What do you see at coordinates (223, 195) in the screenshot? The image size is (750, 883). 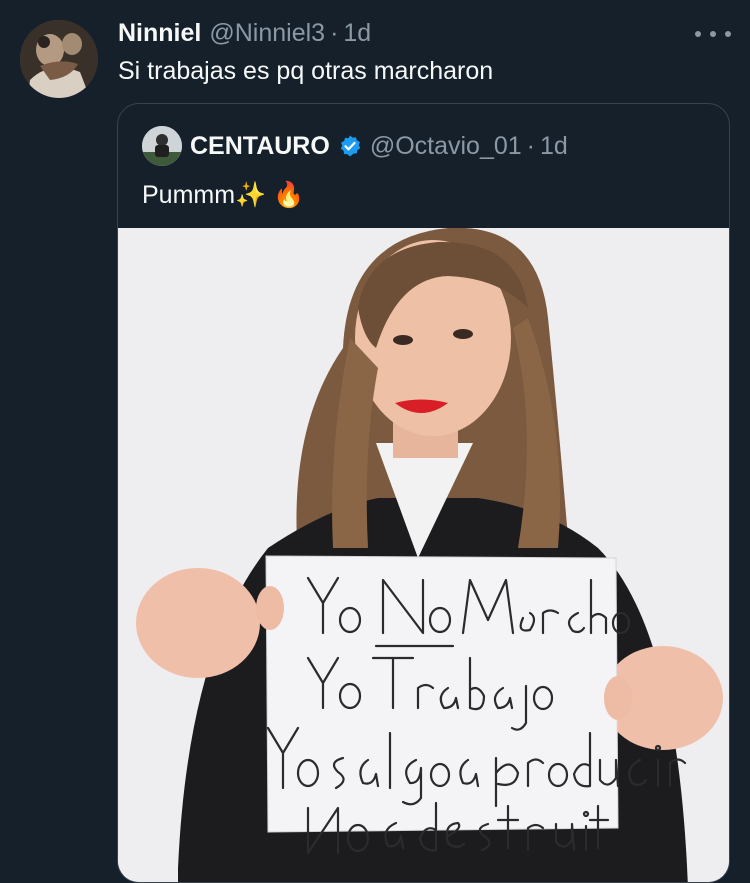 I see `quoted-text: Pummm✨ 🔥` at bounding box center [223, 195].